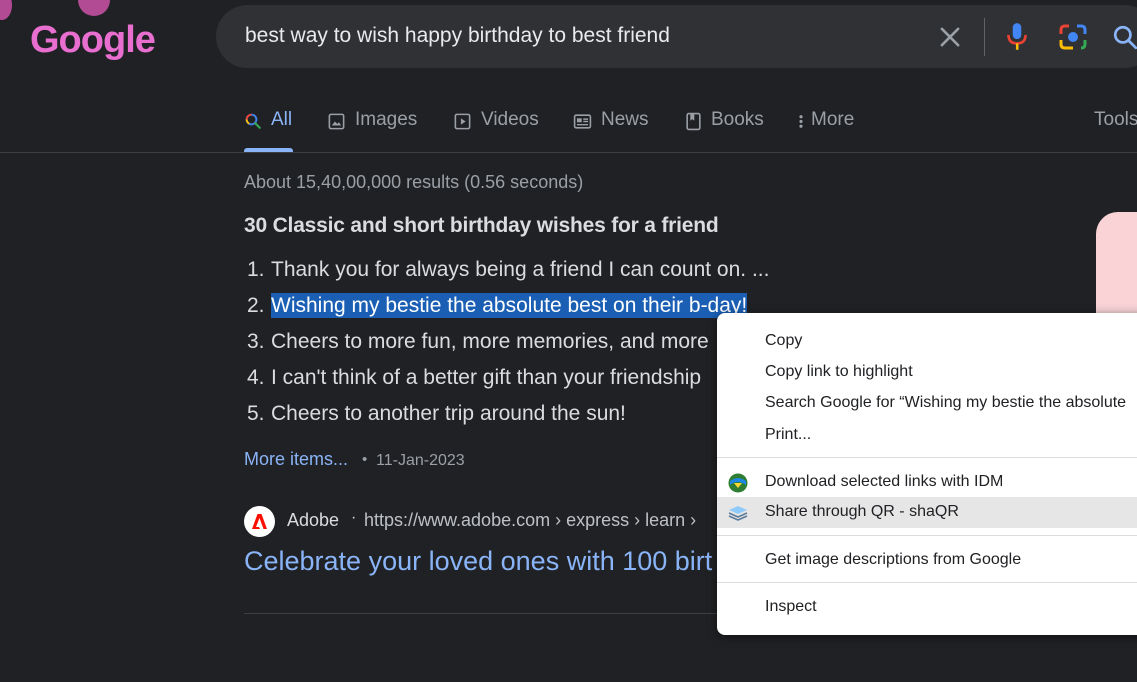 This screenshot has height=682, width=1137. Describe the element at coordinates (839, 371) in the screenshot. I see `menu-item-label: Copy link to highlight` at that location.